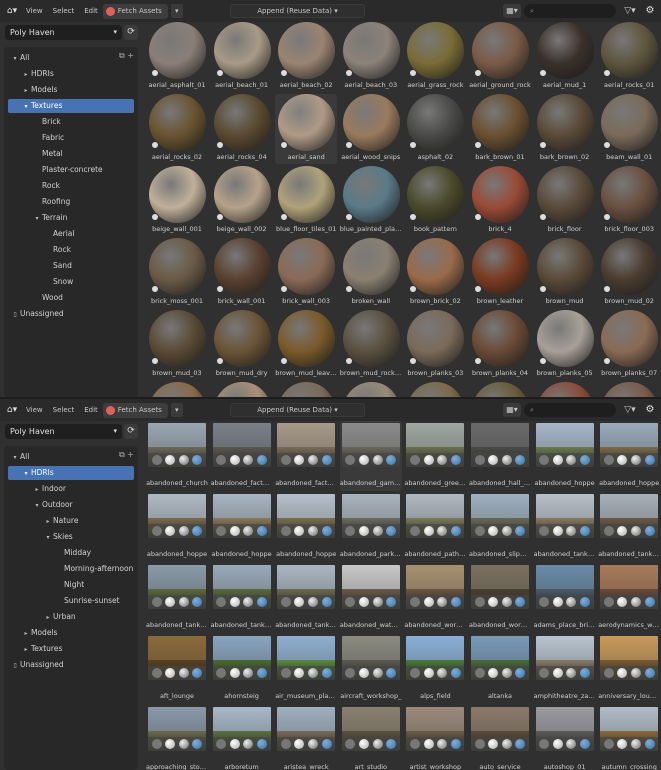  Describe the element at coordinates (242, 201) in the screenshot. I see `asset-tile: beige_wall_002` at that location.